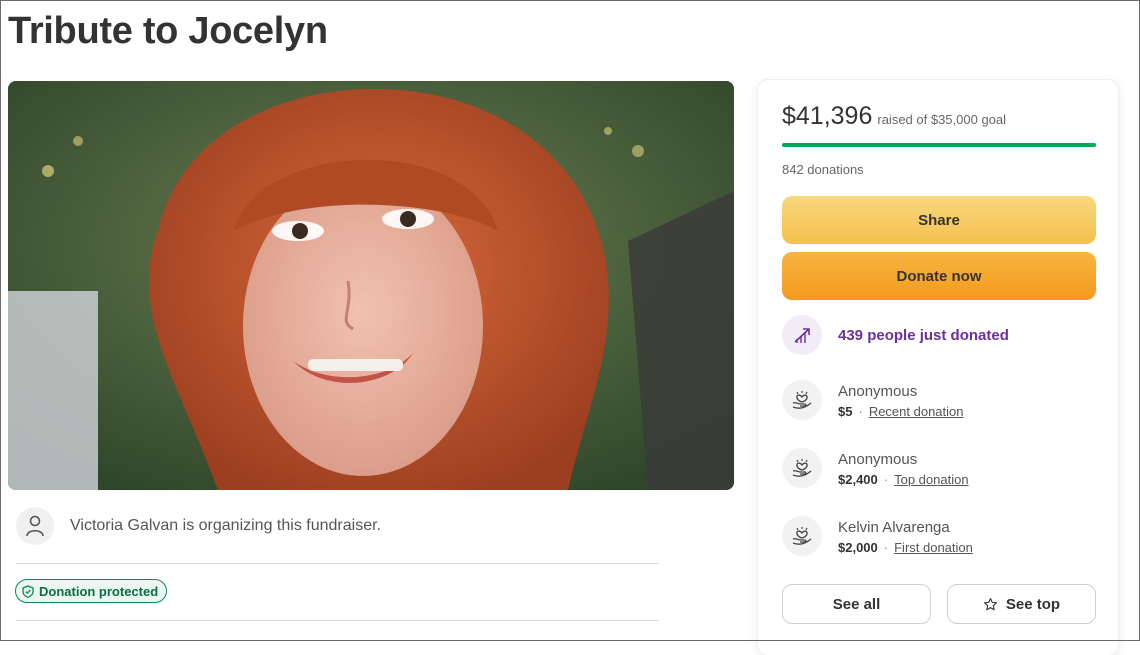 The image size is (1140, 655). I want to click on recent-donations-row: 439 people just donated, so click(895, 335).